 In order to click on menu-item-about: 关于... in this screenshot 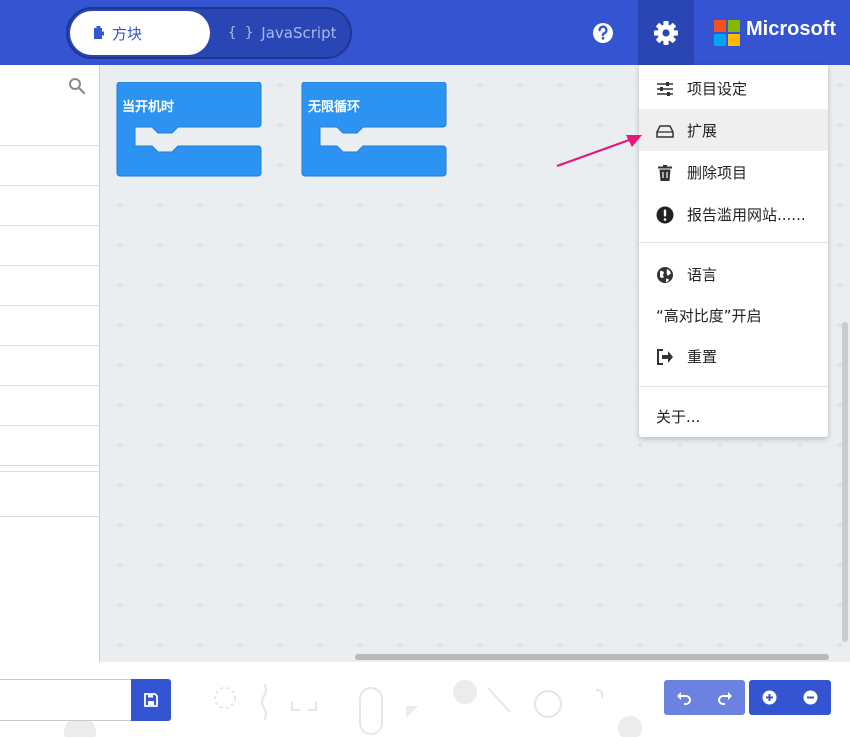, I will do `click(733, 416)`.